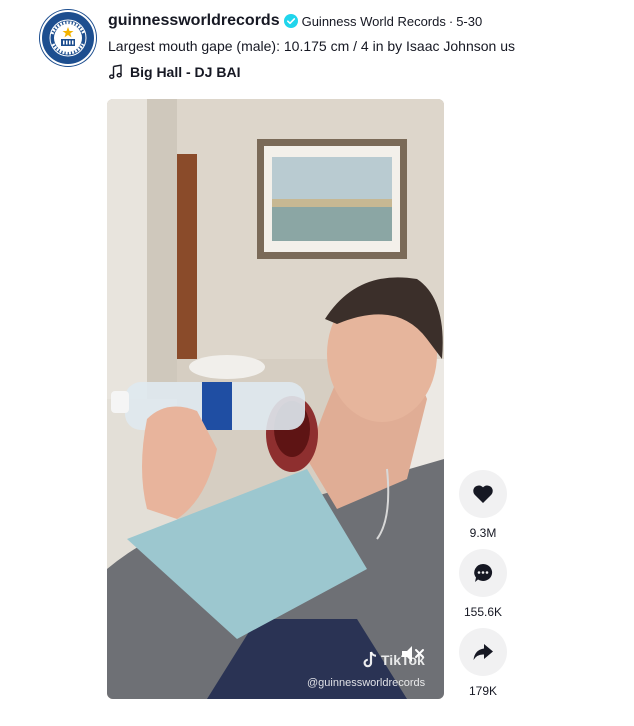 This screenshot has width=634, height=726. I want to click on comment-action: 155.6K, so click(483, 584).